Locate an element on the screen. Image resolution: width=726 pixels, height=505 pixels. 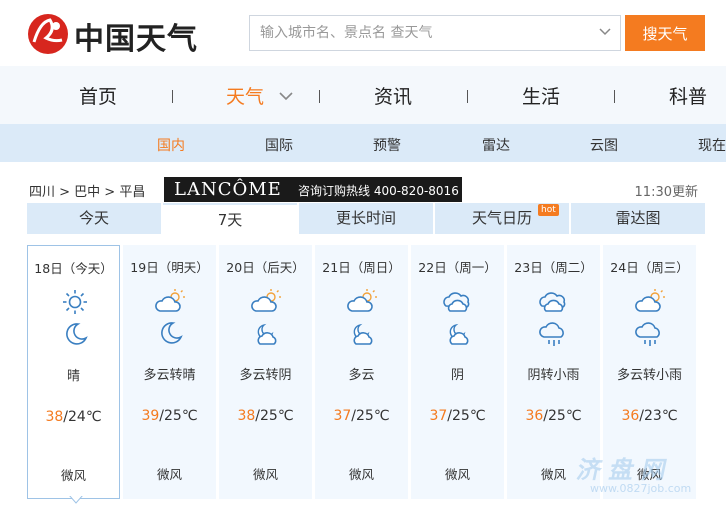
tab-today: 今天 is located at coordinates (94, 218).